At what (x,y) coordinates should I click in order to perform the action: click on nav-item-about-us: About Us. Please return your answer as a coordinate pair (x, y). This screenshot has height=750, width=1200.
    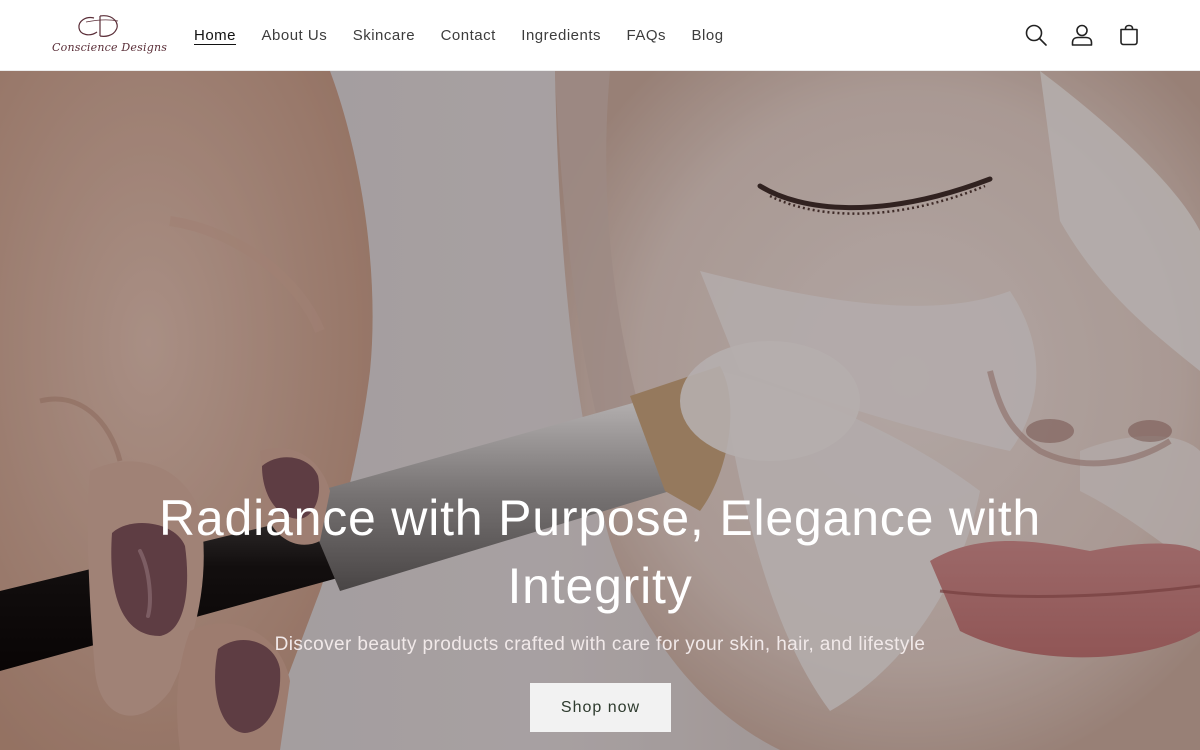
    Looking at the image, I should click on (295, 35).